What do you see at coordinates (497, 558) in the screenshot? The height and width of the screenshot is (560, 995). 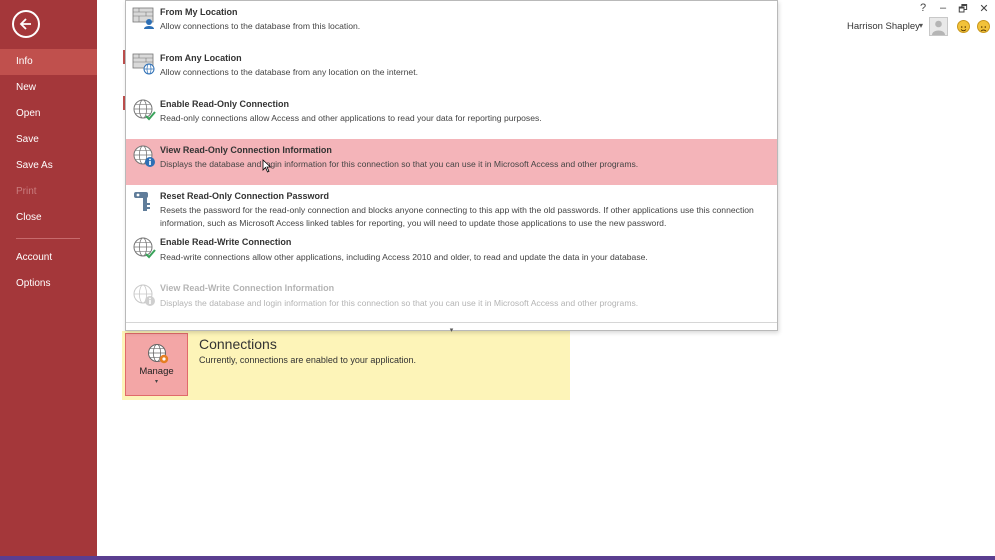 I see `taskbar-edge` at bounding box center [497, 558].